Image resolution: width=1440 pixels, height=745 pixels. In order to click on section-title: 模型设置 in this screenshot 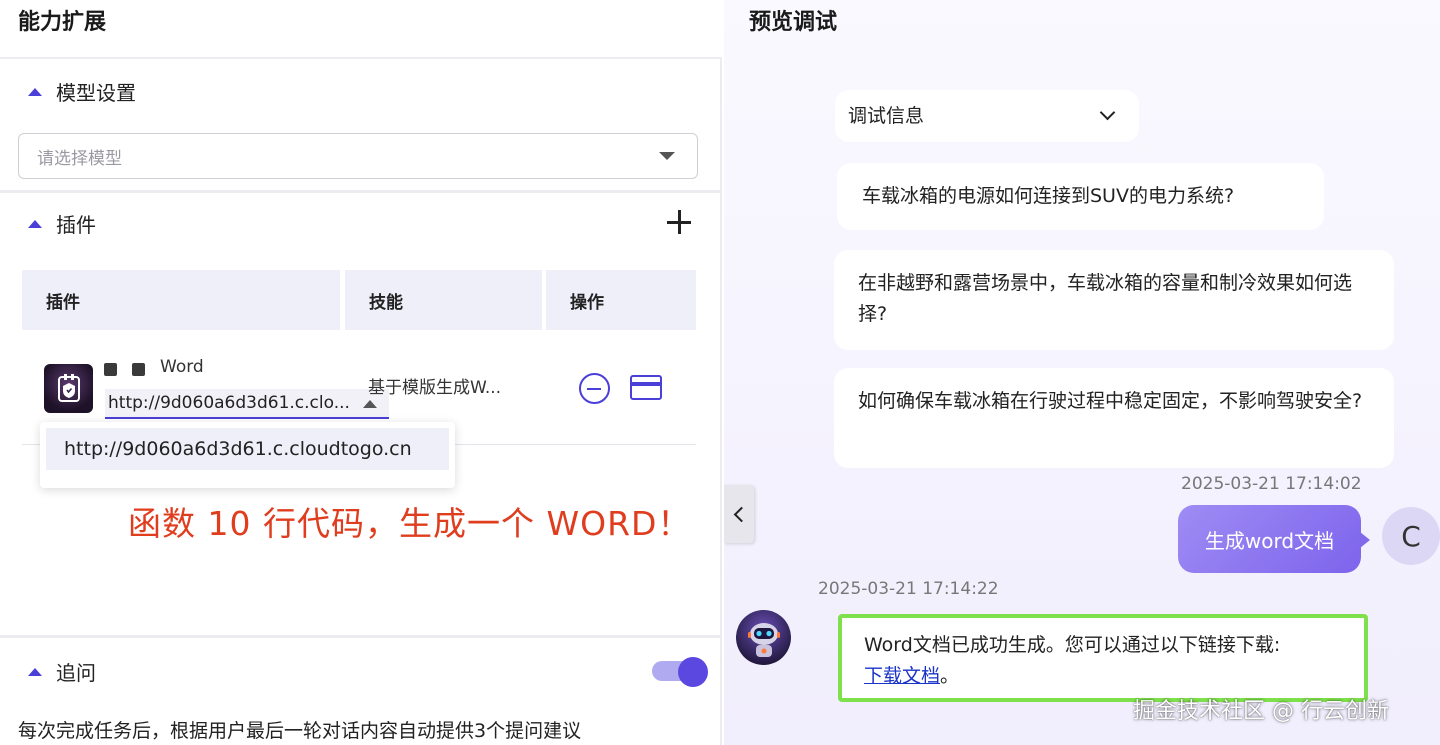, I will do `click(96, 93)`.